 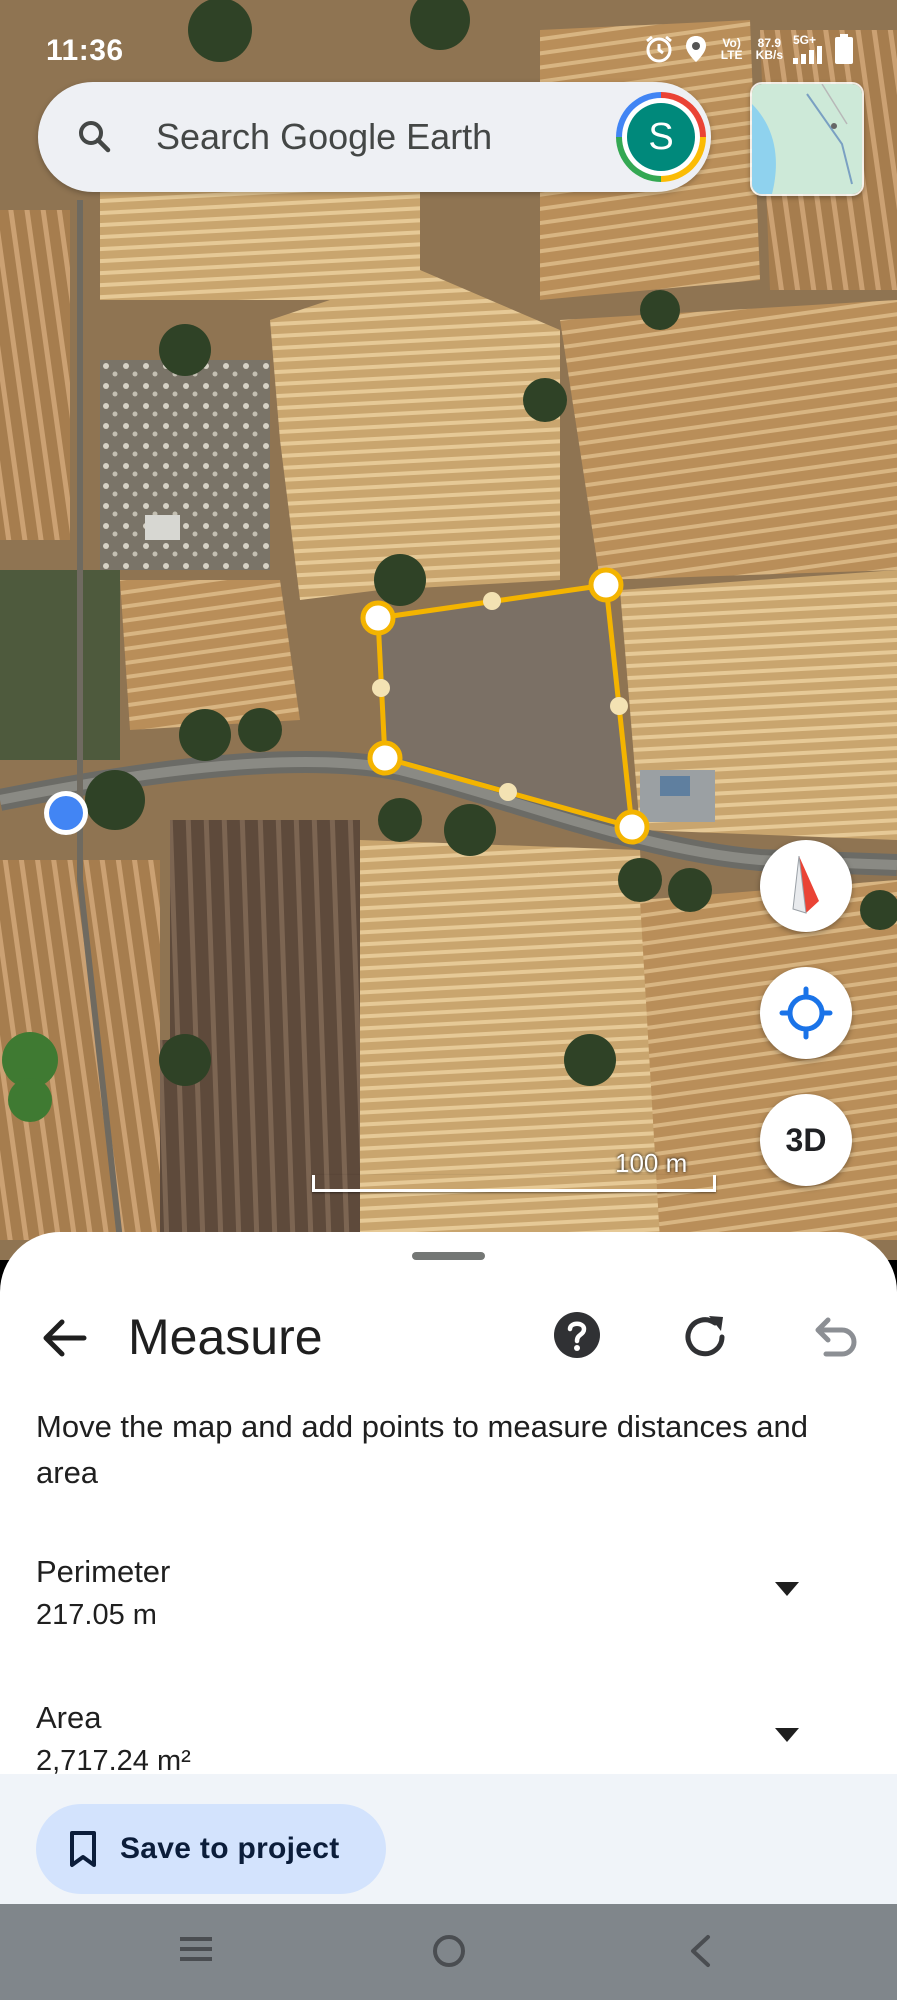 What do you see at coordinates (96, 1615) in the screenshot?
I see `perimeter-value: 217.05 m` at bounding box center [96, 1615].